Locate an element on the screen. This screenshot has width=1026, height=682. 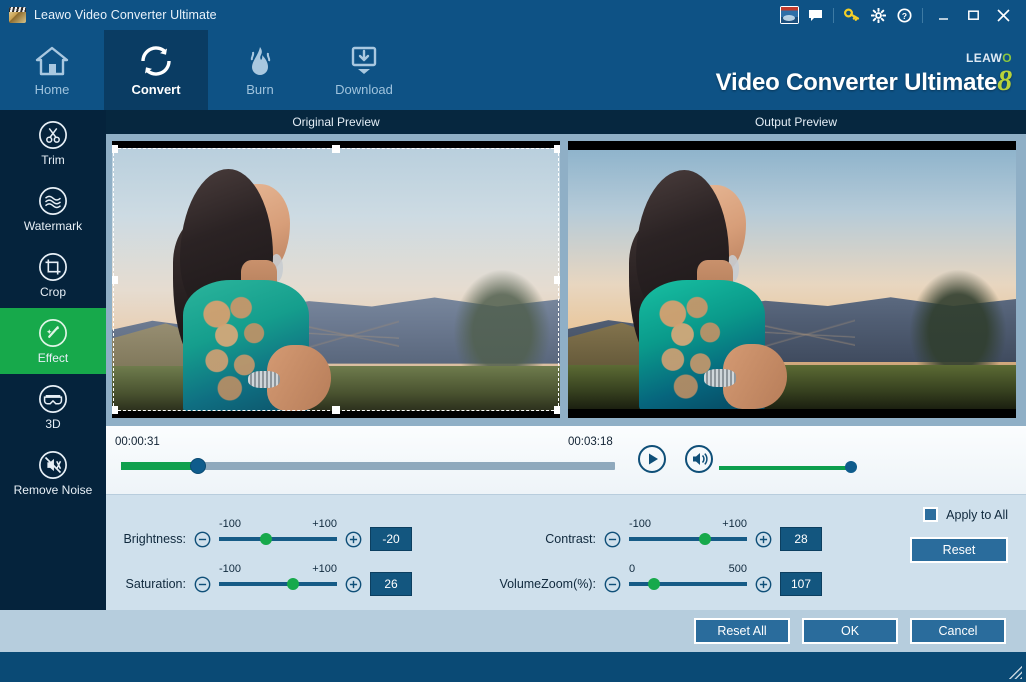
magic-wand-icon is located at coordinates (53, 332).